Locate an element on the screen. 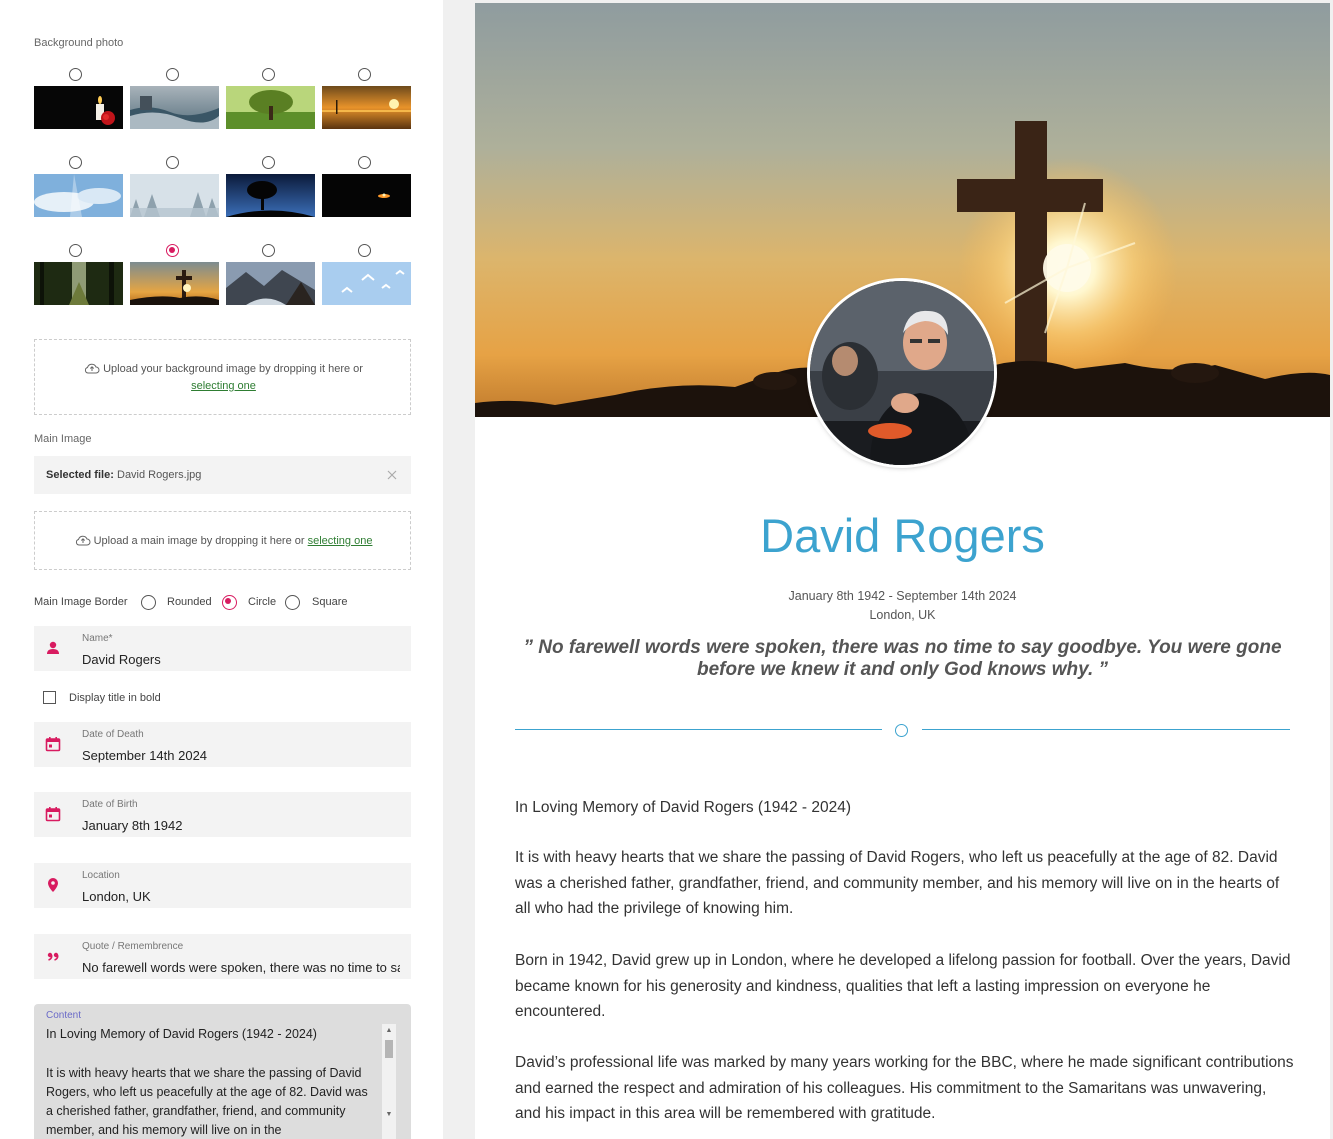 Image resolution: width=1333 pixels, height=1139 pixels. bg-radio-forest-path is located at coordinates (75, 250).